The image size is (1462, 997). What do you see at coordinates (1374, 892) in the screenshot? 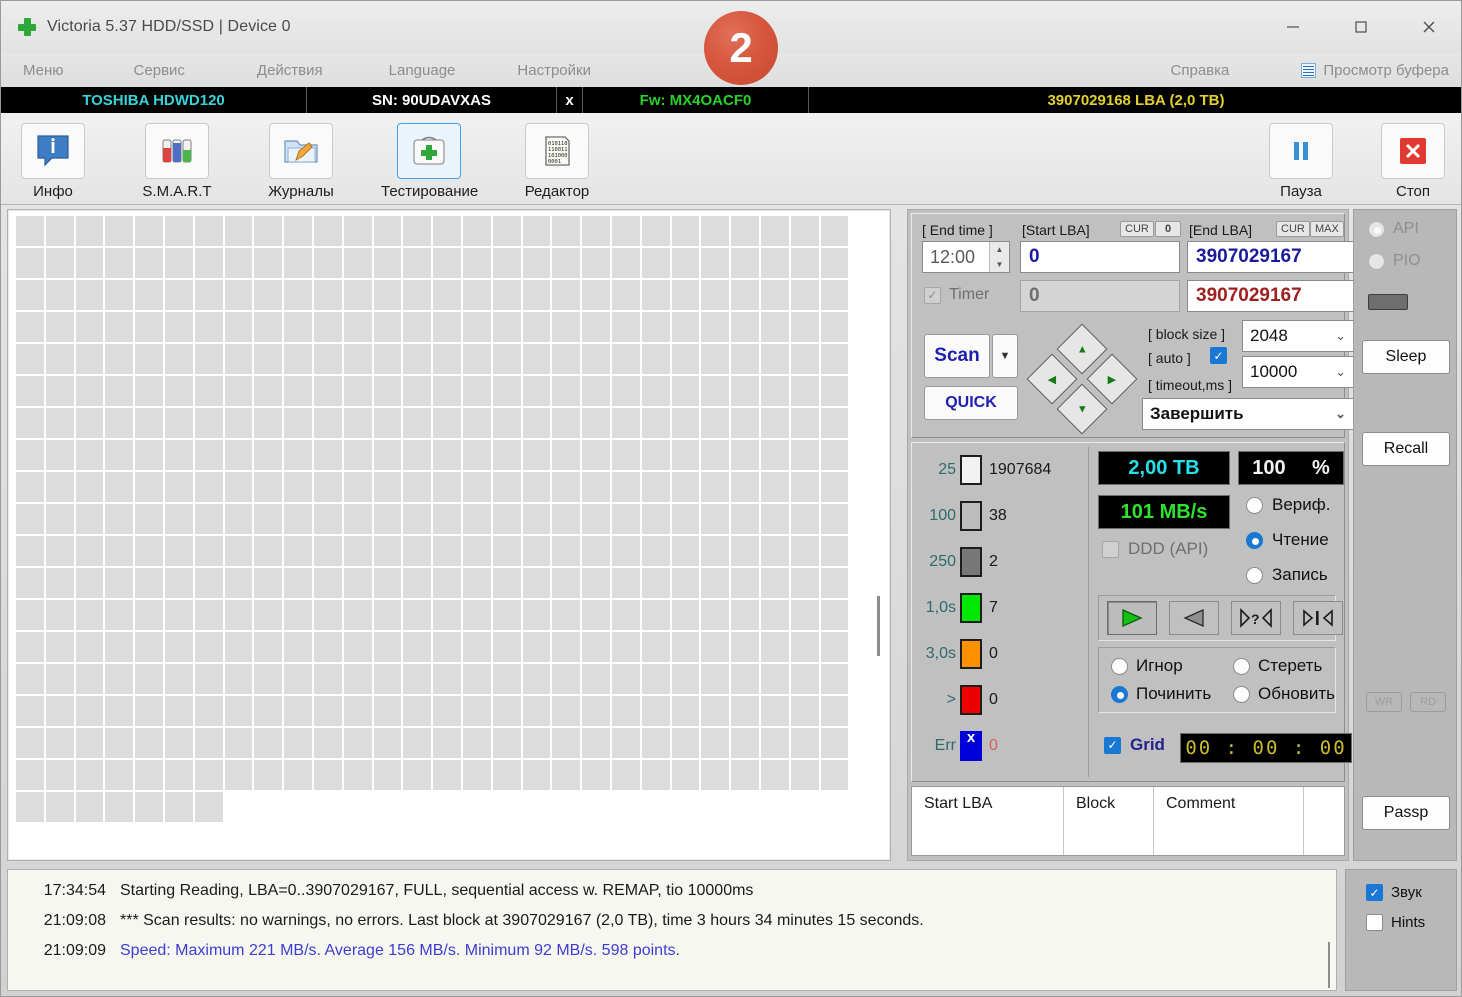
I see `sound-checkbox: ✓` at bounding box center [1374, 892].